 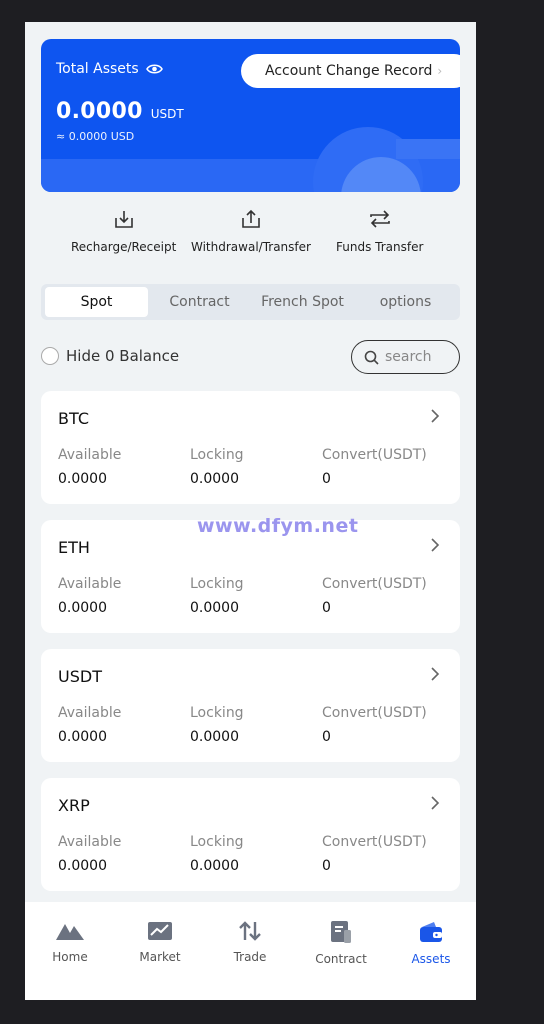 What do you see at coordinates (379, 231) in the screenshot?
I see `funds-transfer-button: Funds Transfer` at bounding box center [379, 231].